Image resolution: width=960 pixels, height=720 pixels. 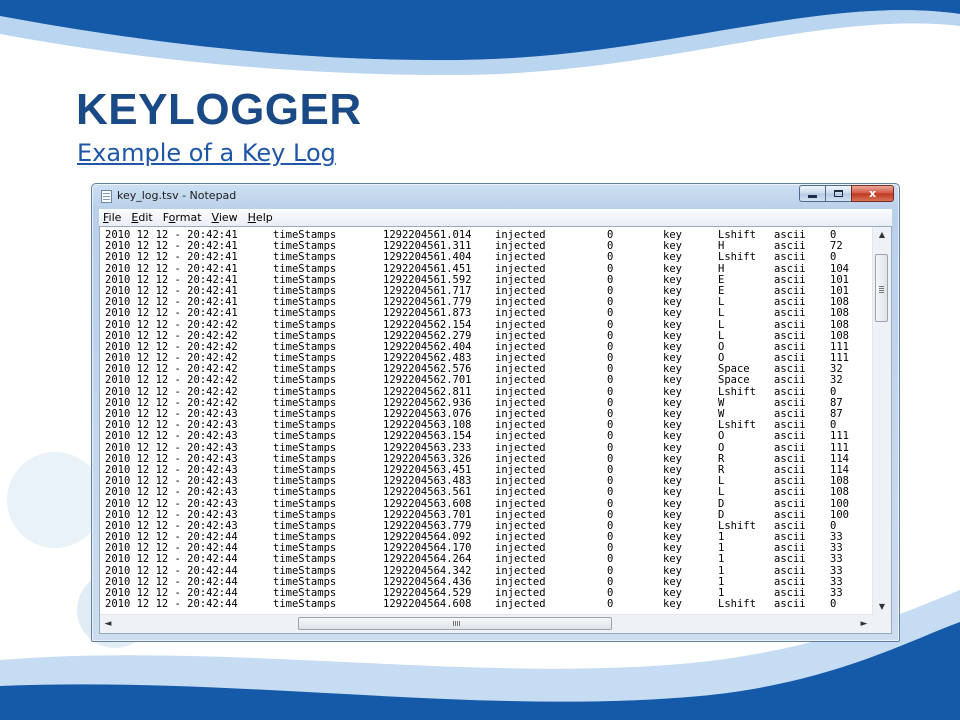 I want to click on grip-icon, so click(x=881, y=288).